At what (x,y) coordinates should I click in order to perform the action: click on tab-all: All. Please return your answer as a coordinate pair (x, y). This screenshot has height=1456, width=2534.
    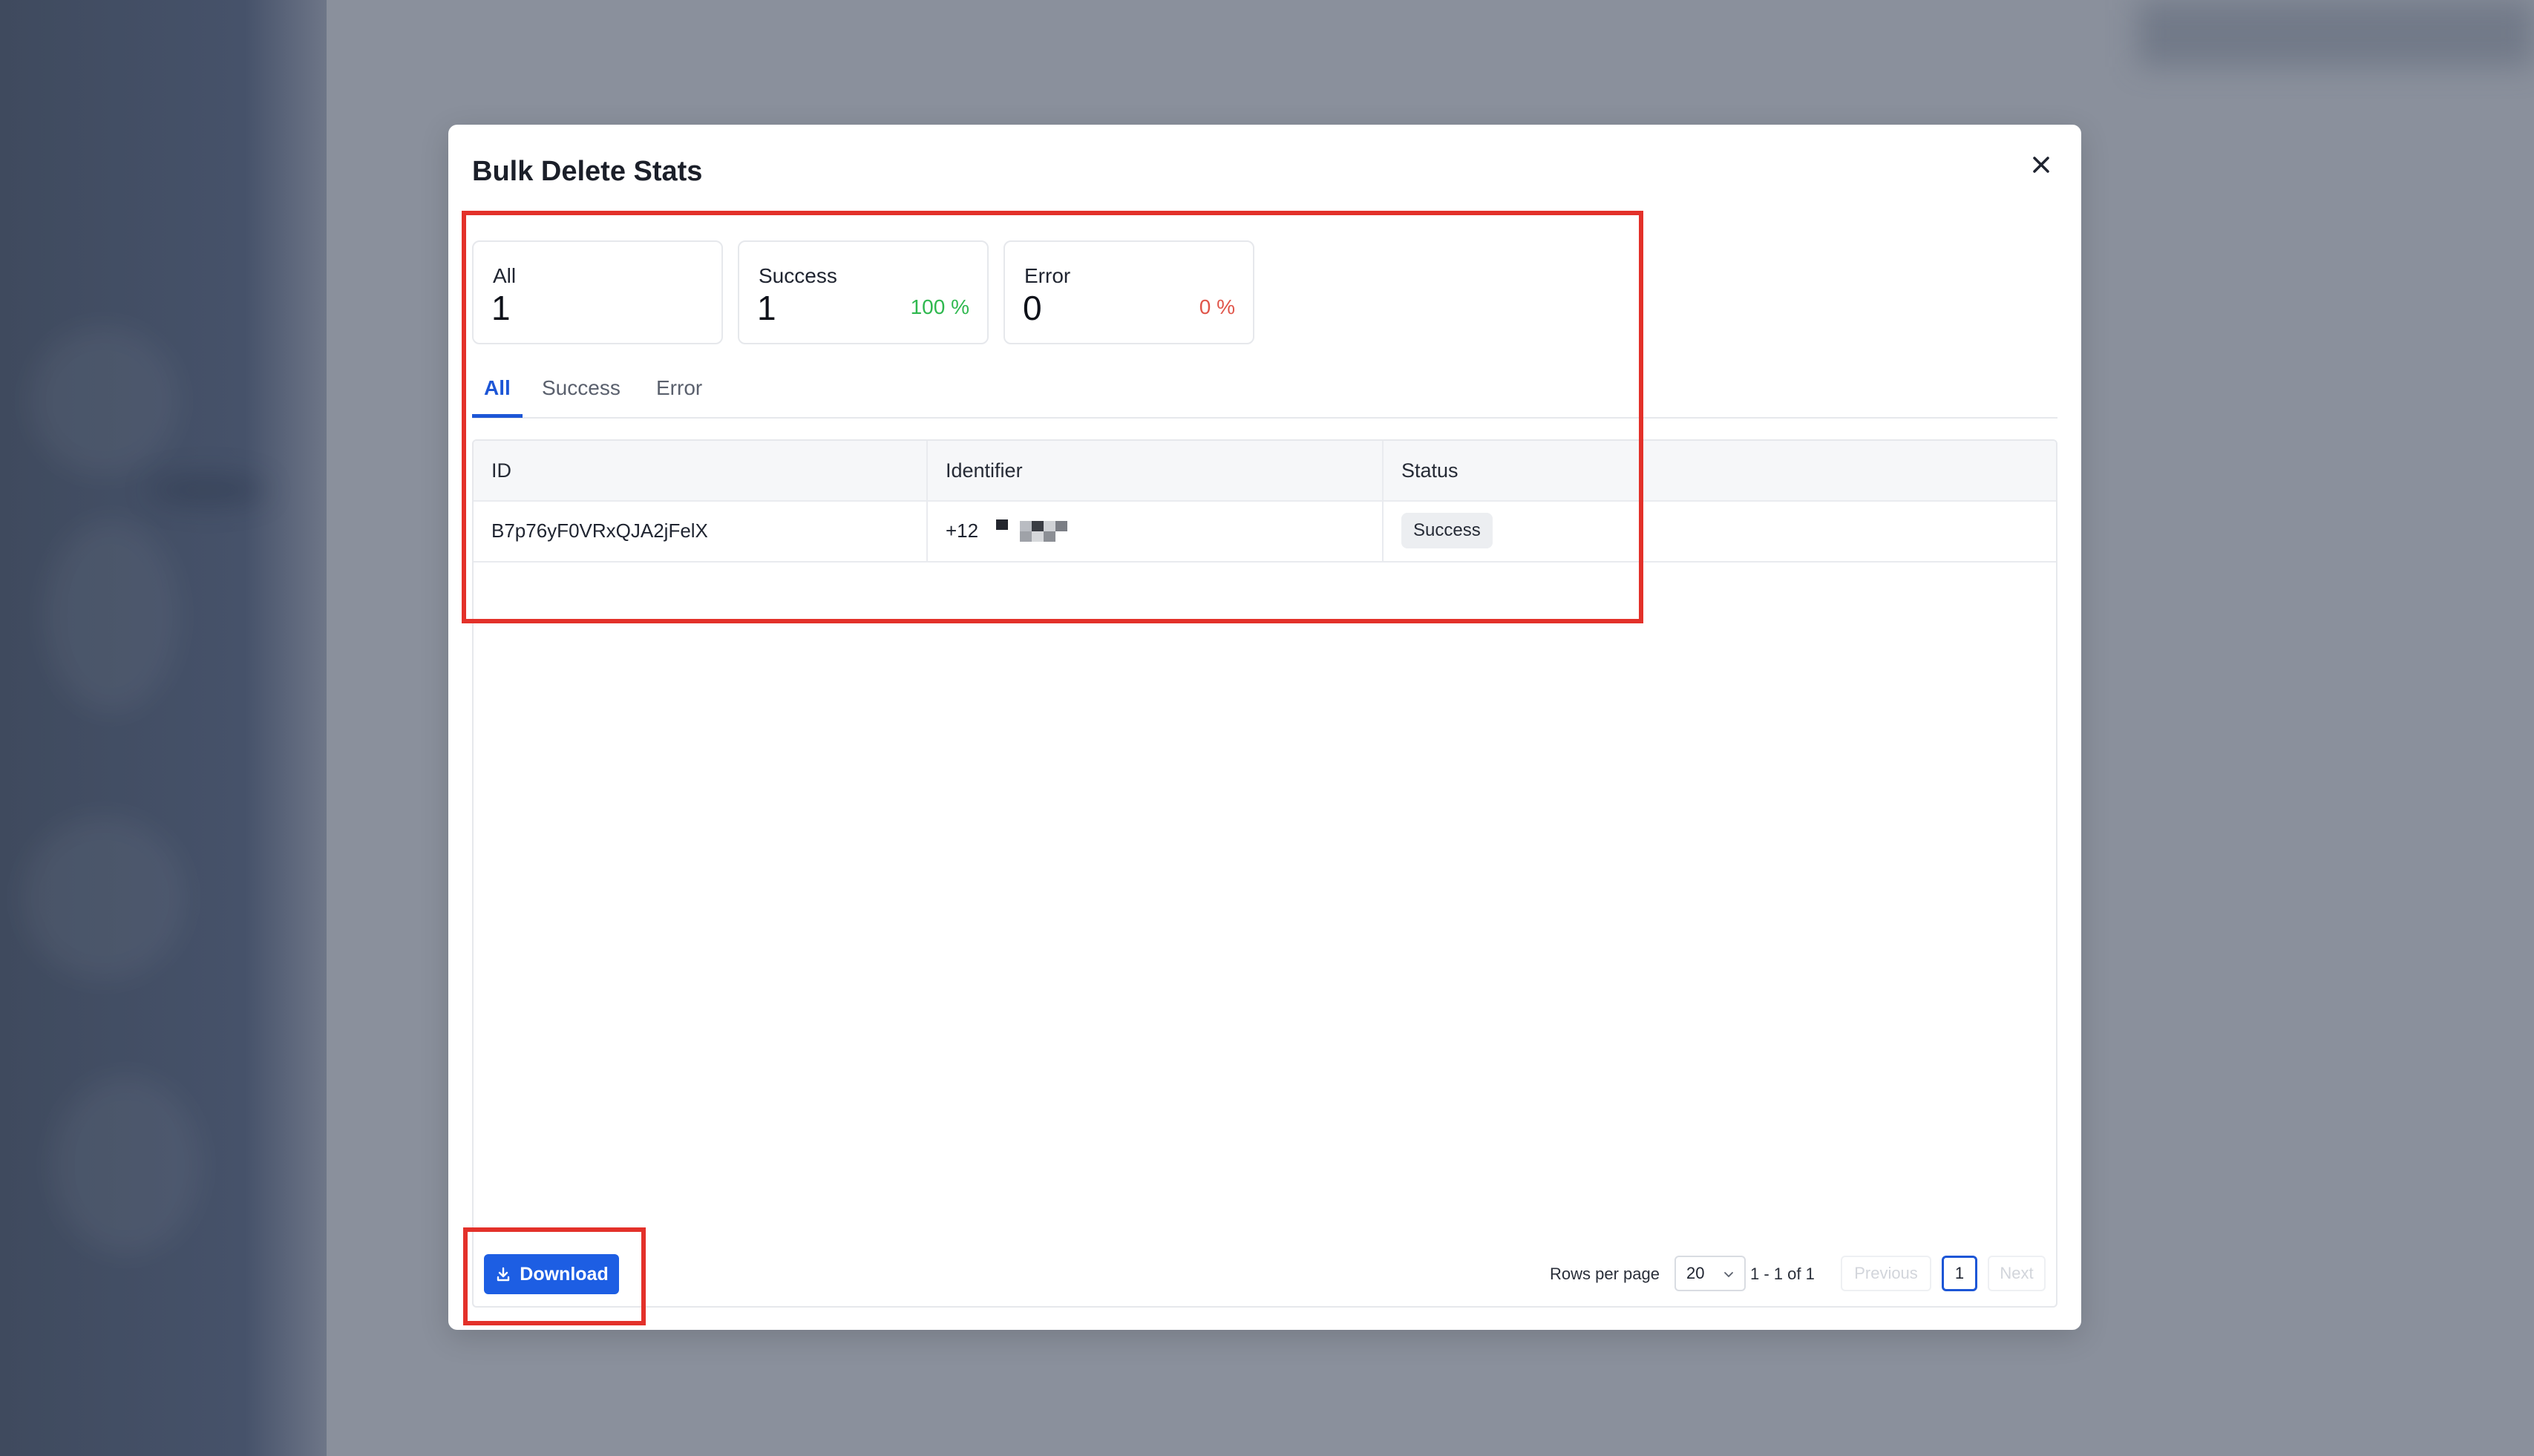
    Looking at the image, I should click on (497, 398).